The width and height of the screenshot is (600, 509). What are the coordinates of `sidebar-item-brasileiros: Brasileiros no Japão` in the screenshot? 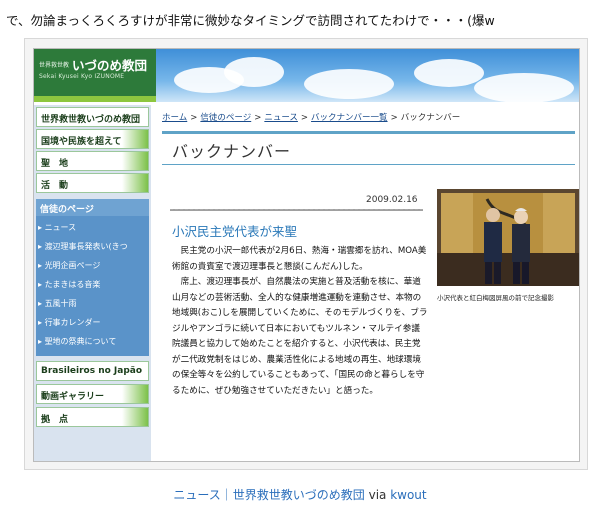 It's located at (92, 371).